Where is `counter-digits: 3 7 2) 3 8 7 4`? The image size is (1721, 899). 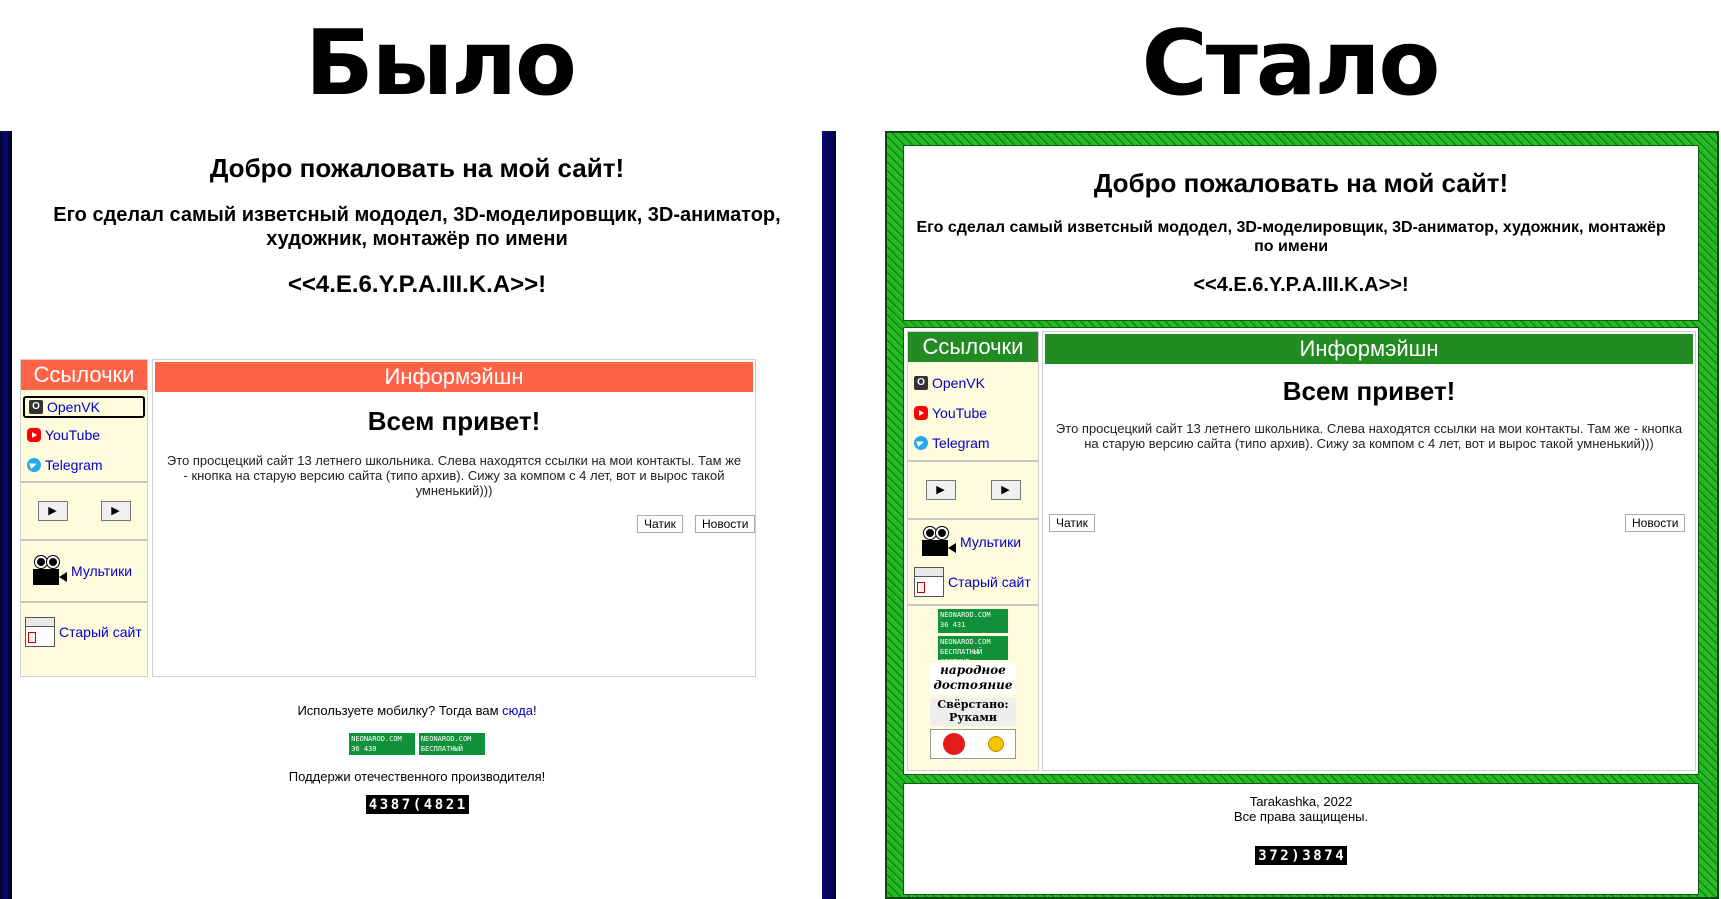
counter-digits: 3 7 2) 3 8 7 4 is located at coordinates (1301, 855).